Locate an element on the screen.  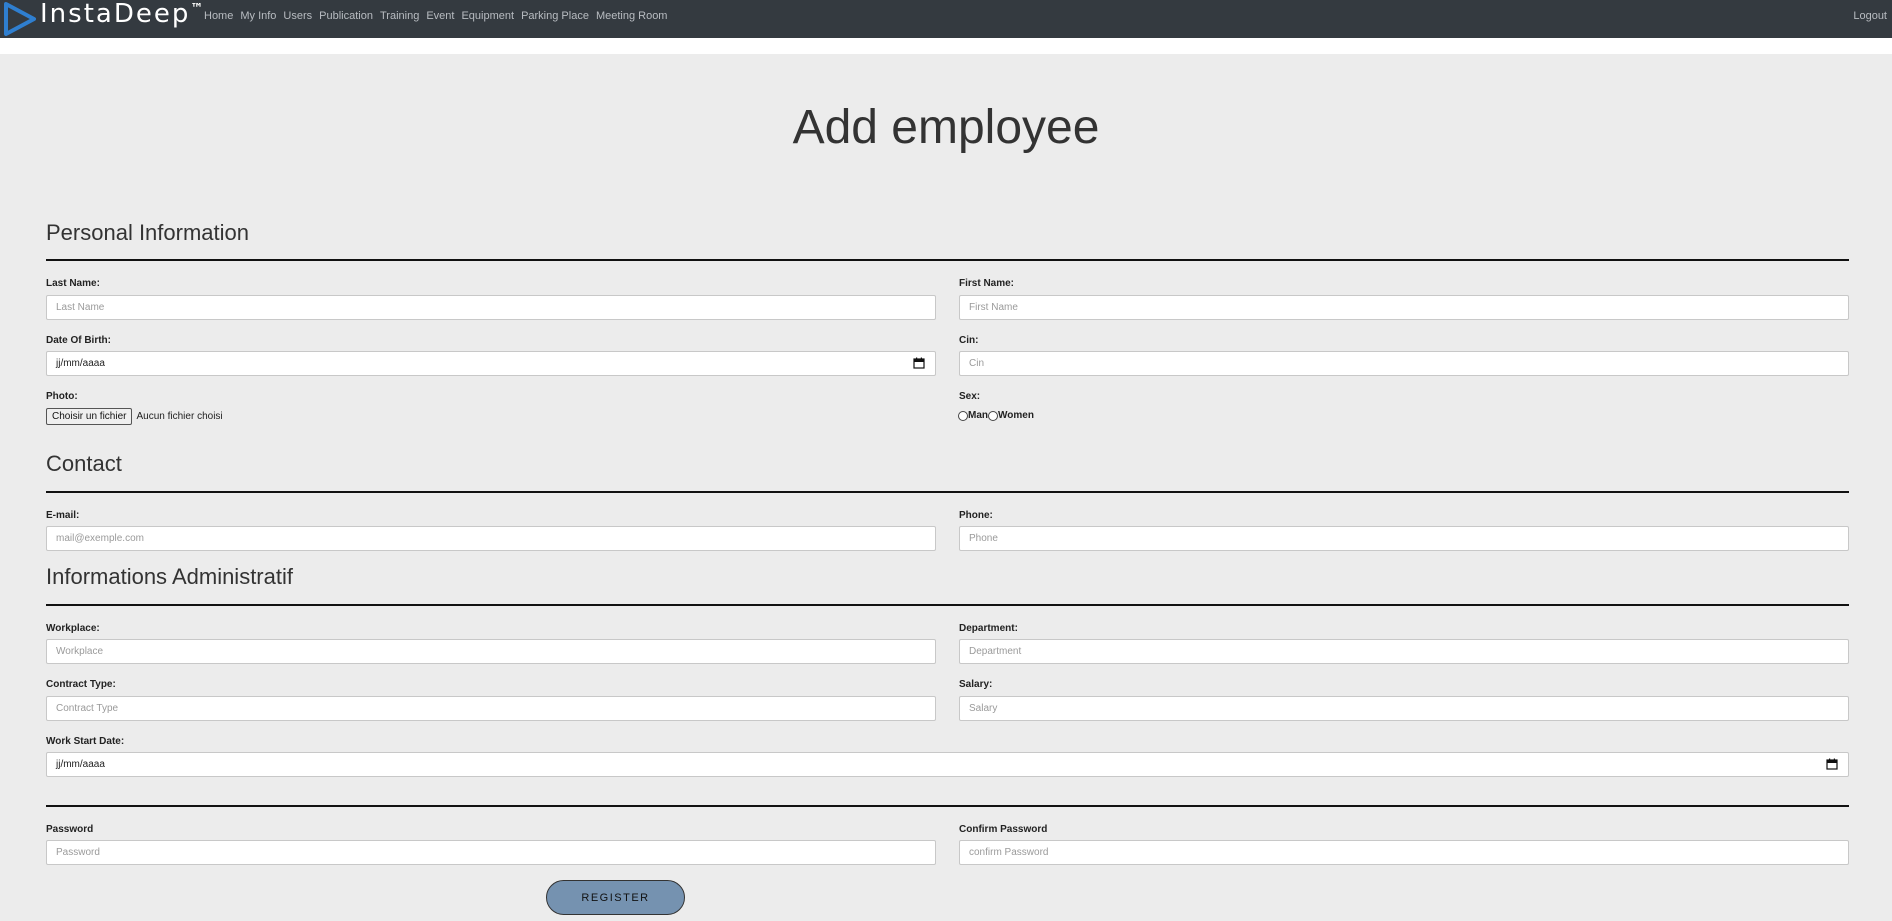
page-title: Add employee is located at coordinates (946, 127).